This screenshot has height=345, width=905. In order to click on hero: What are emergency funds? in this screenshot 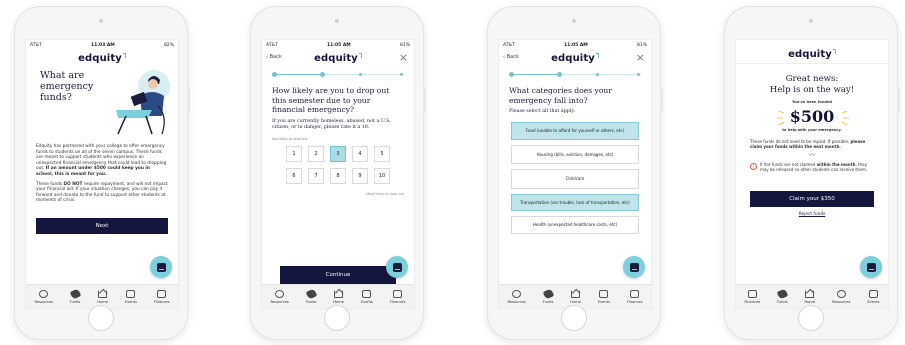, I will do `click(102, 105)`.